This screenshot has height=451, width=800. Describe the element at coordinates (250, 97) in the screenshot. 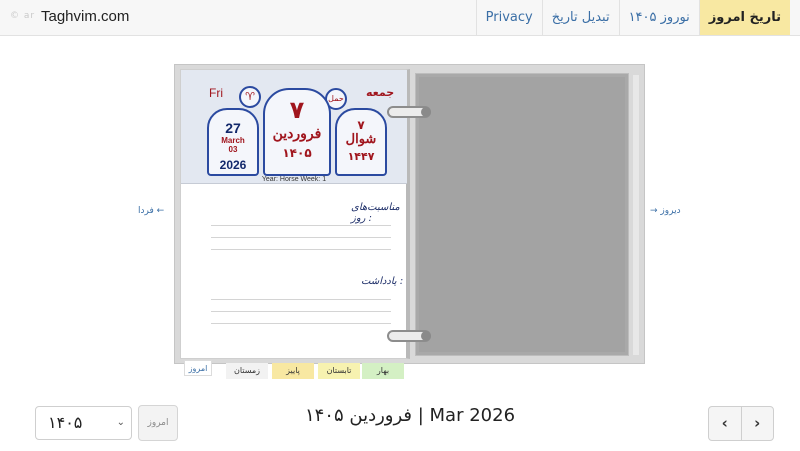

I see `zodiac-symbol-icon: ♈` at that location.